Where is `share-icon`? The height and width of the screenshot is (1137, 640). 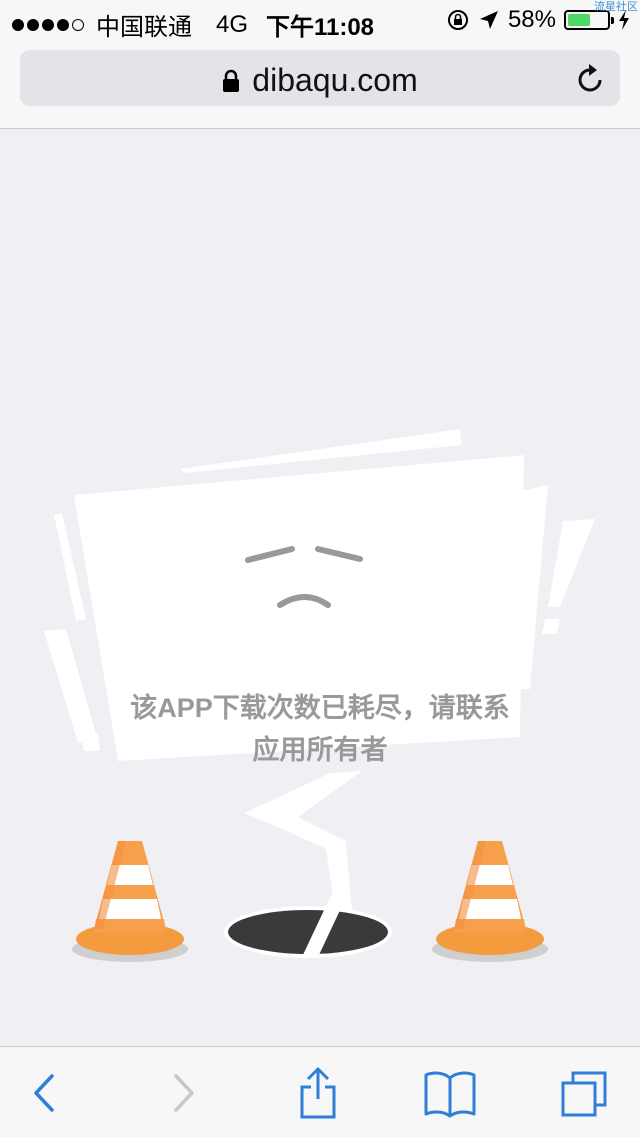
share-icon is located at coordinates (318, 1093).